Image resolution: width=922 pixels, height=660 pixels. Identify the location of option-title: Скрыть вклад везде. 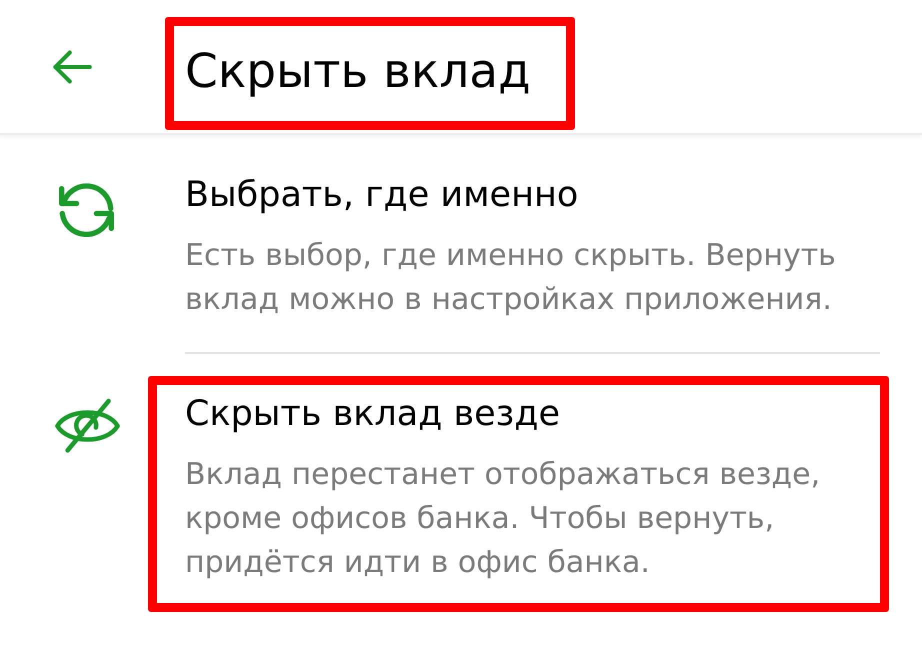
(527, 414).